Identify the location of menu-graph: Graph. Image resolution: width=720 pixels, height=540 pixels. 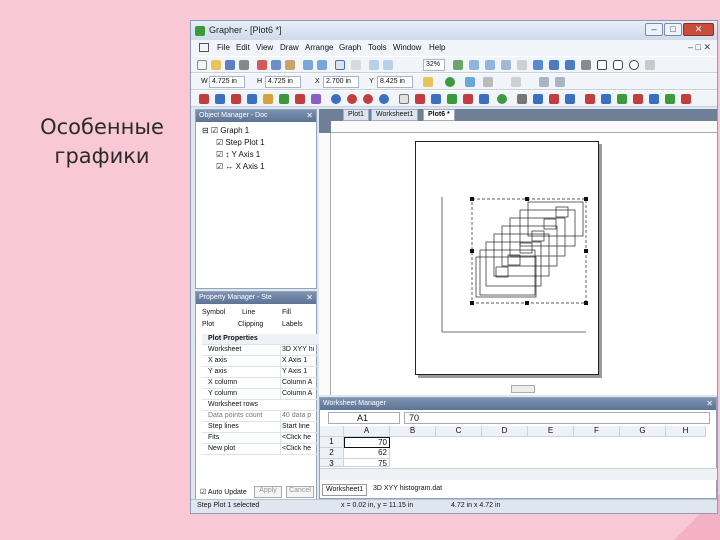
(350, 47).